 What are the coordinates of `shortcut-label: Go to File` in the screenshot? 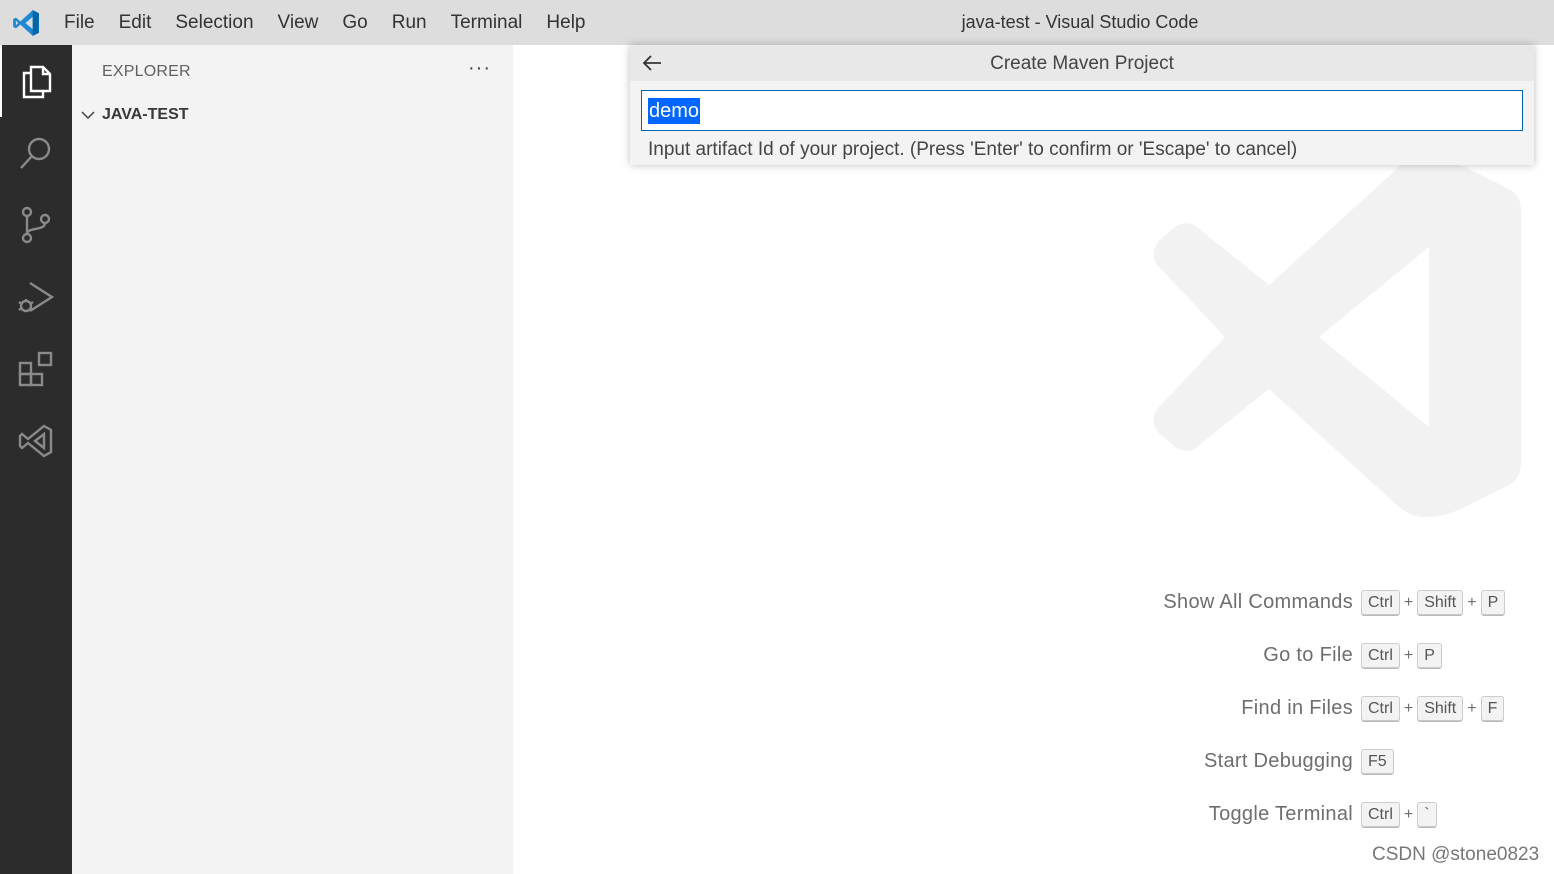 It's located at (1308, 655).